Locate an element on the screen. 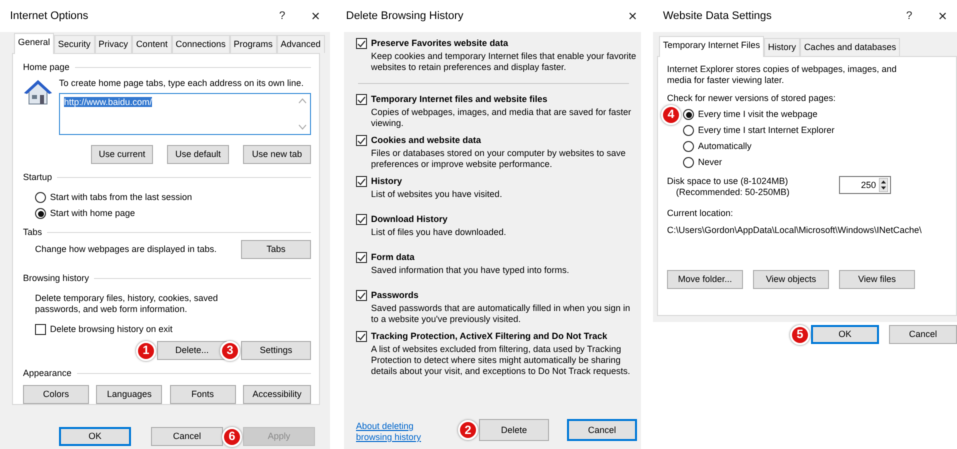  dialog-title: Internet Options is located at coordinates (50, 16).